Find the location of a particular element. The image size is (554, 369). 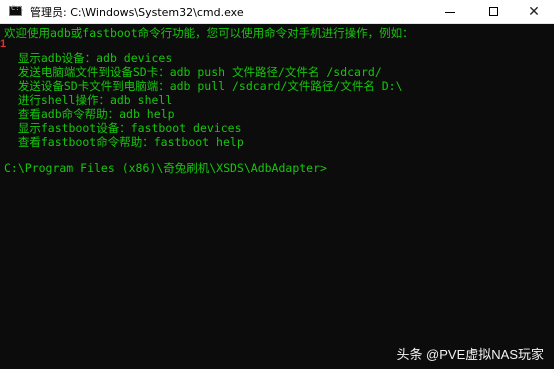

minimize-button is located at coordinates (450, 12).